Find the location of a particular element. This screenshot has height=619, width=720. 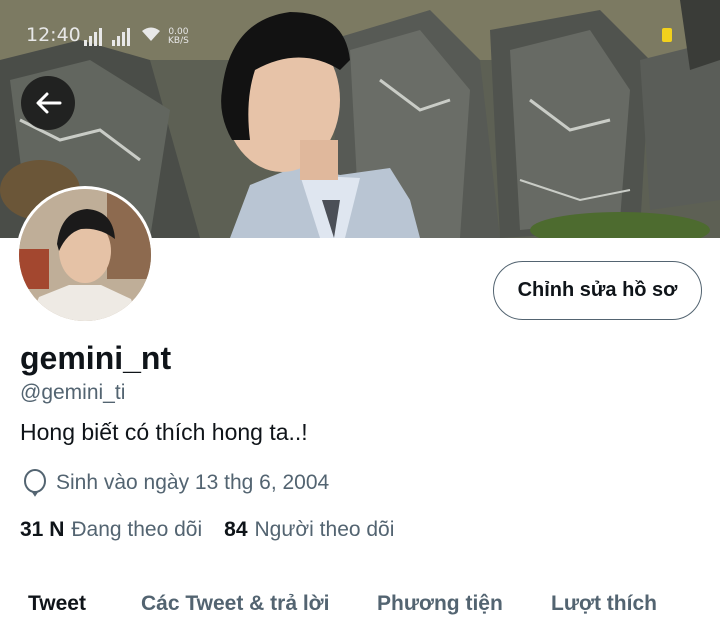

arrow-left-icon is located at coordinates (49, 103).